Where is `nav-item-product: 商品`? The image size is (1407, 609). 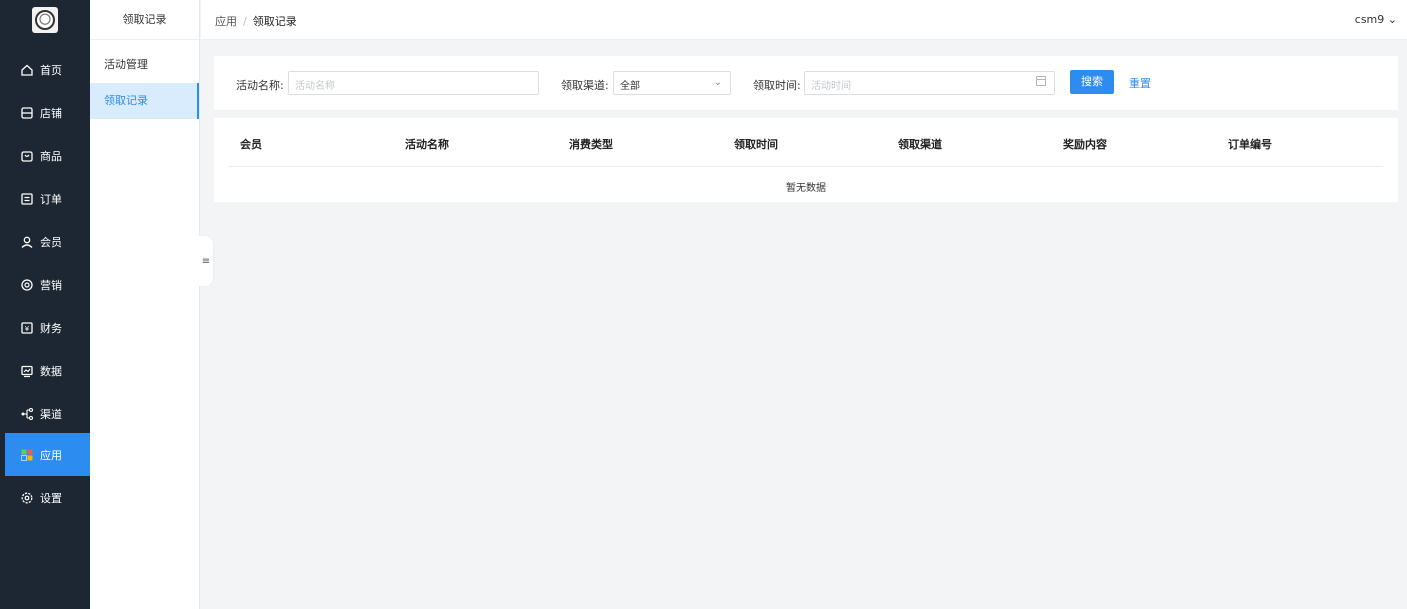
nav-item-product: 商品 is located at coordinates (47, 155).